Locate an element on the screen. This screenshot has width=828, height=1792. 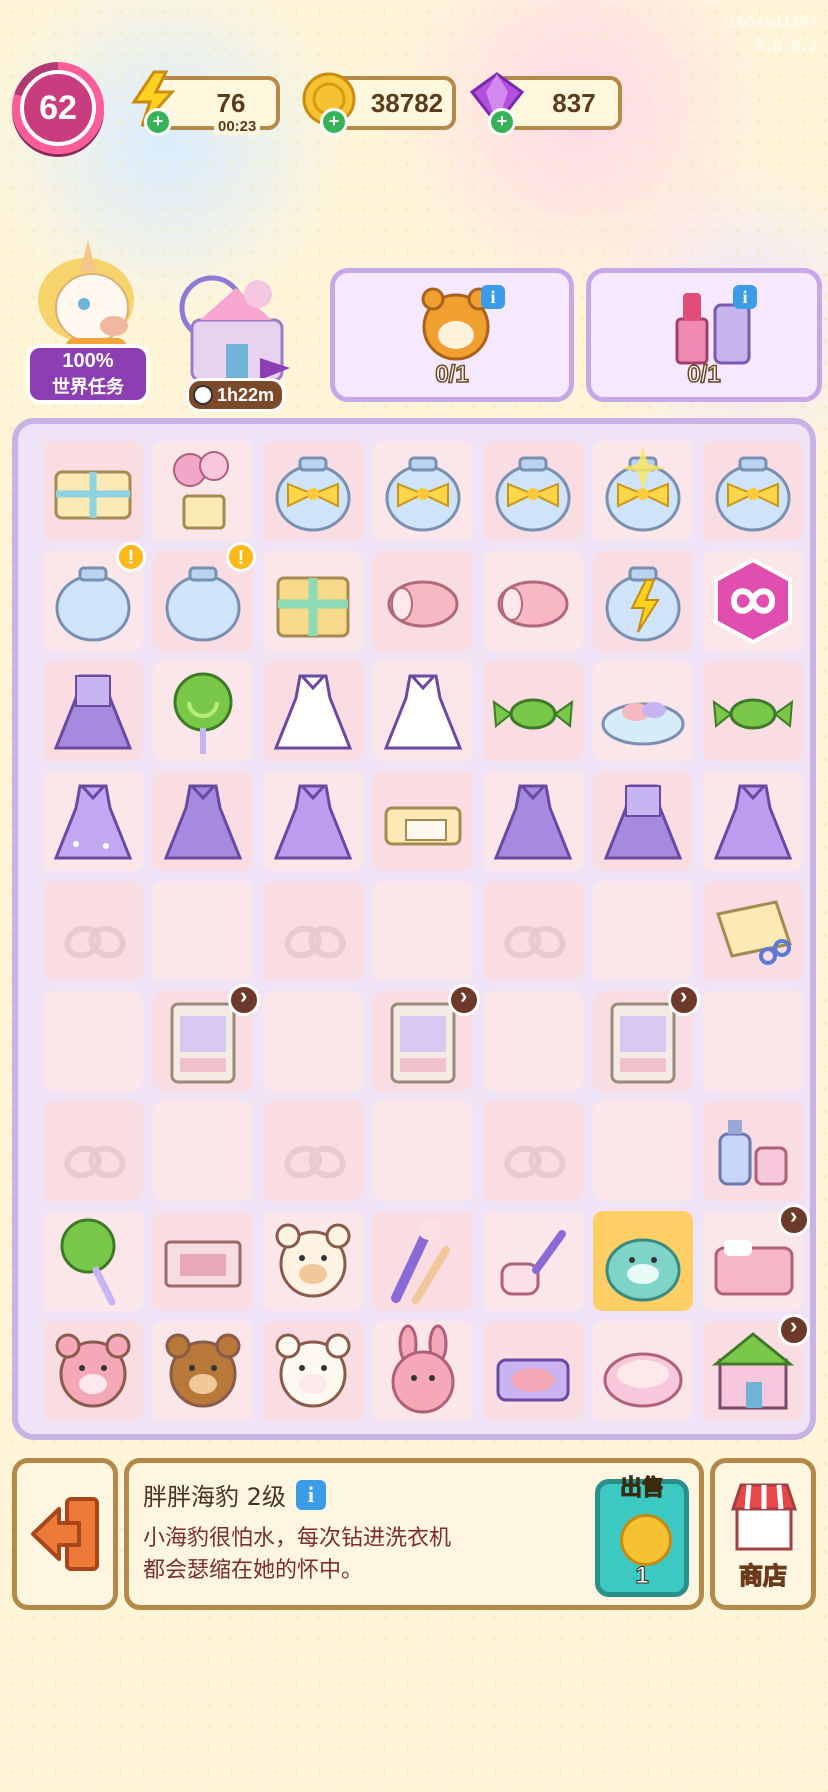
player-id-text: 100404138? 0.0.0.2 is located at coordinates (773, 36).